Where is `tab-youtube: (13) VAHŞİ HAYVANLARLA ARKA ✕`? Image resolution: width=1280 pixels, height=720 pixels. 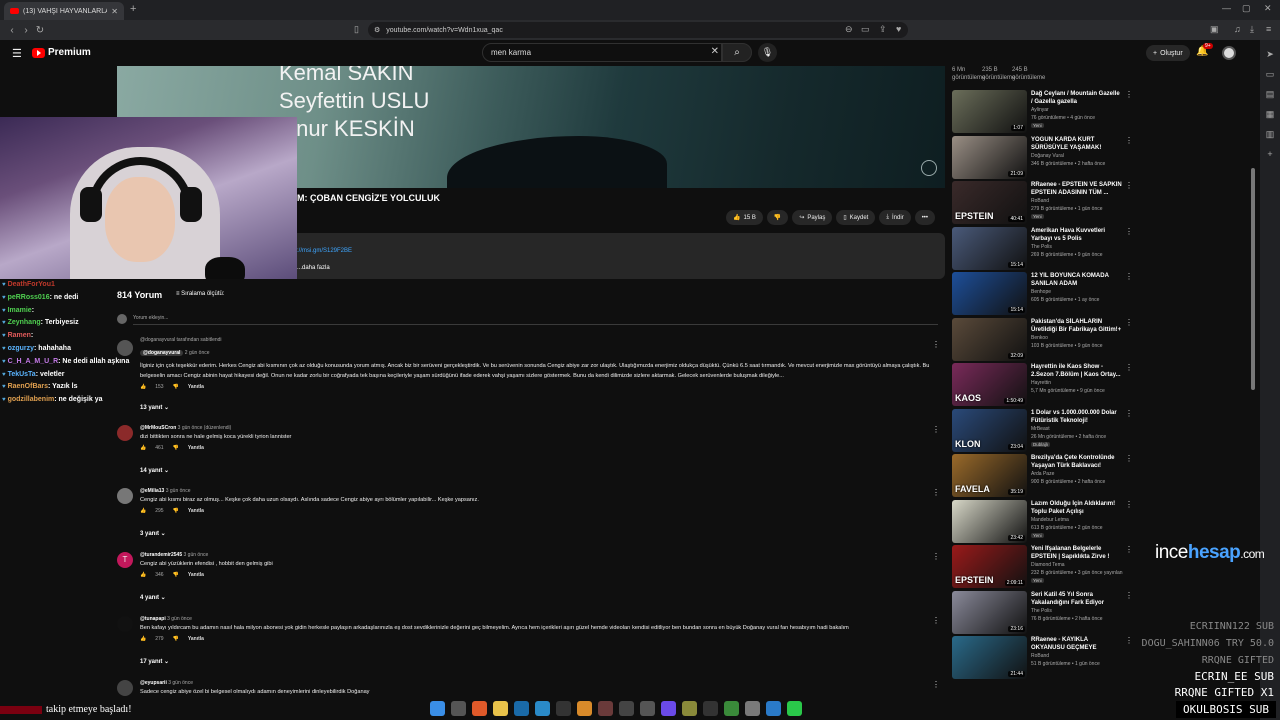
tab-youtube: (13) VAHŞİ HAYVANLARLA ARKA ✕ is located at coordinates (64, 11).